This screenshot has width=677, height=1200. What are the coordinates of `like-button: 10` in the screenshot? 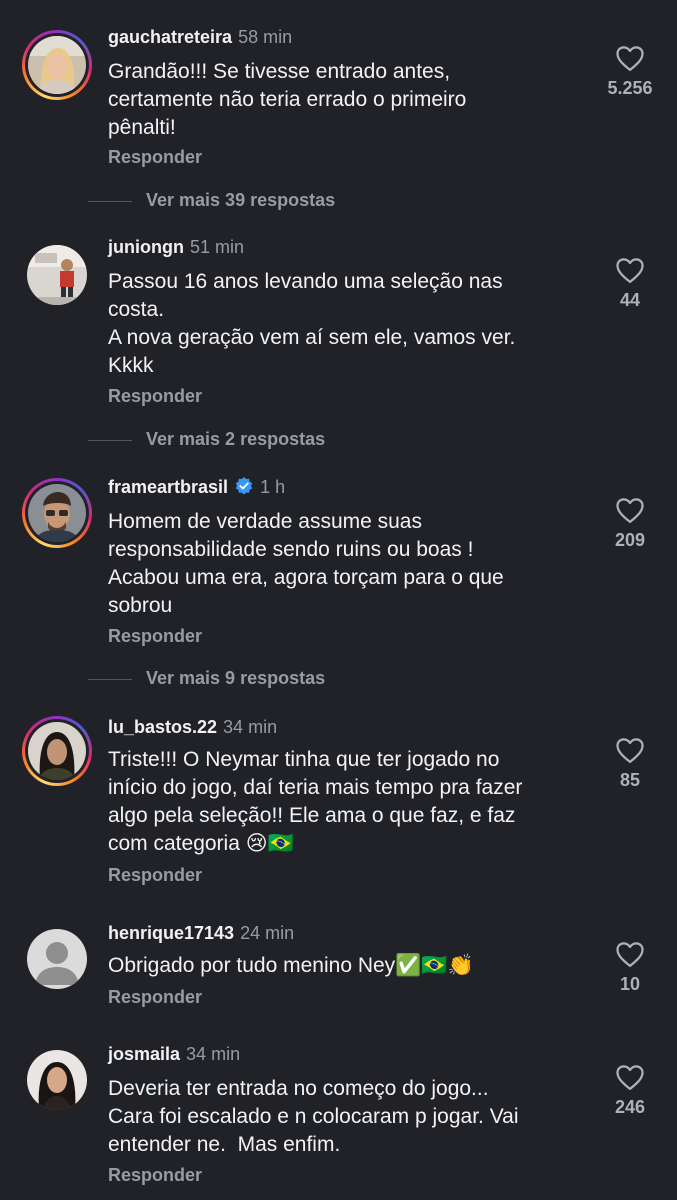 It's located at (630, 967).